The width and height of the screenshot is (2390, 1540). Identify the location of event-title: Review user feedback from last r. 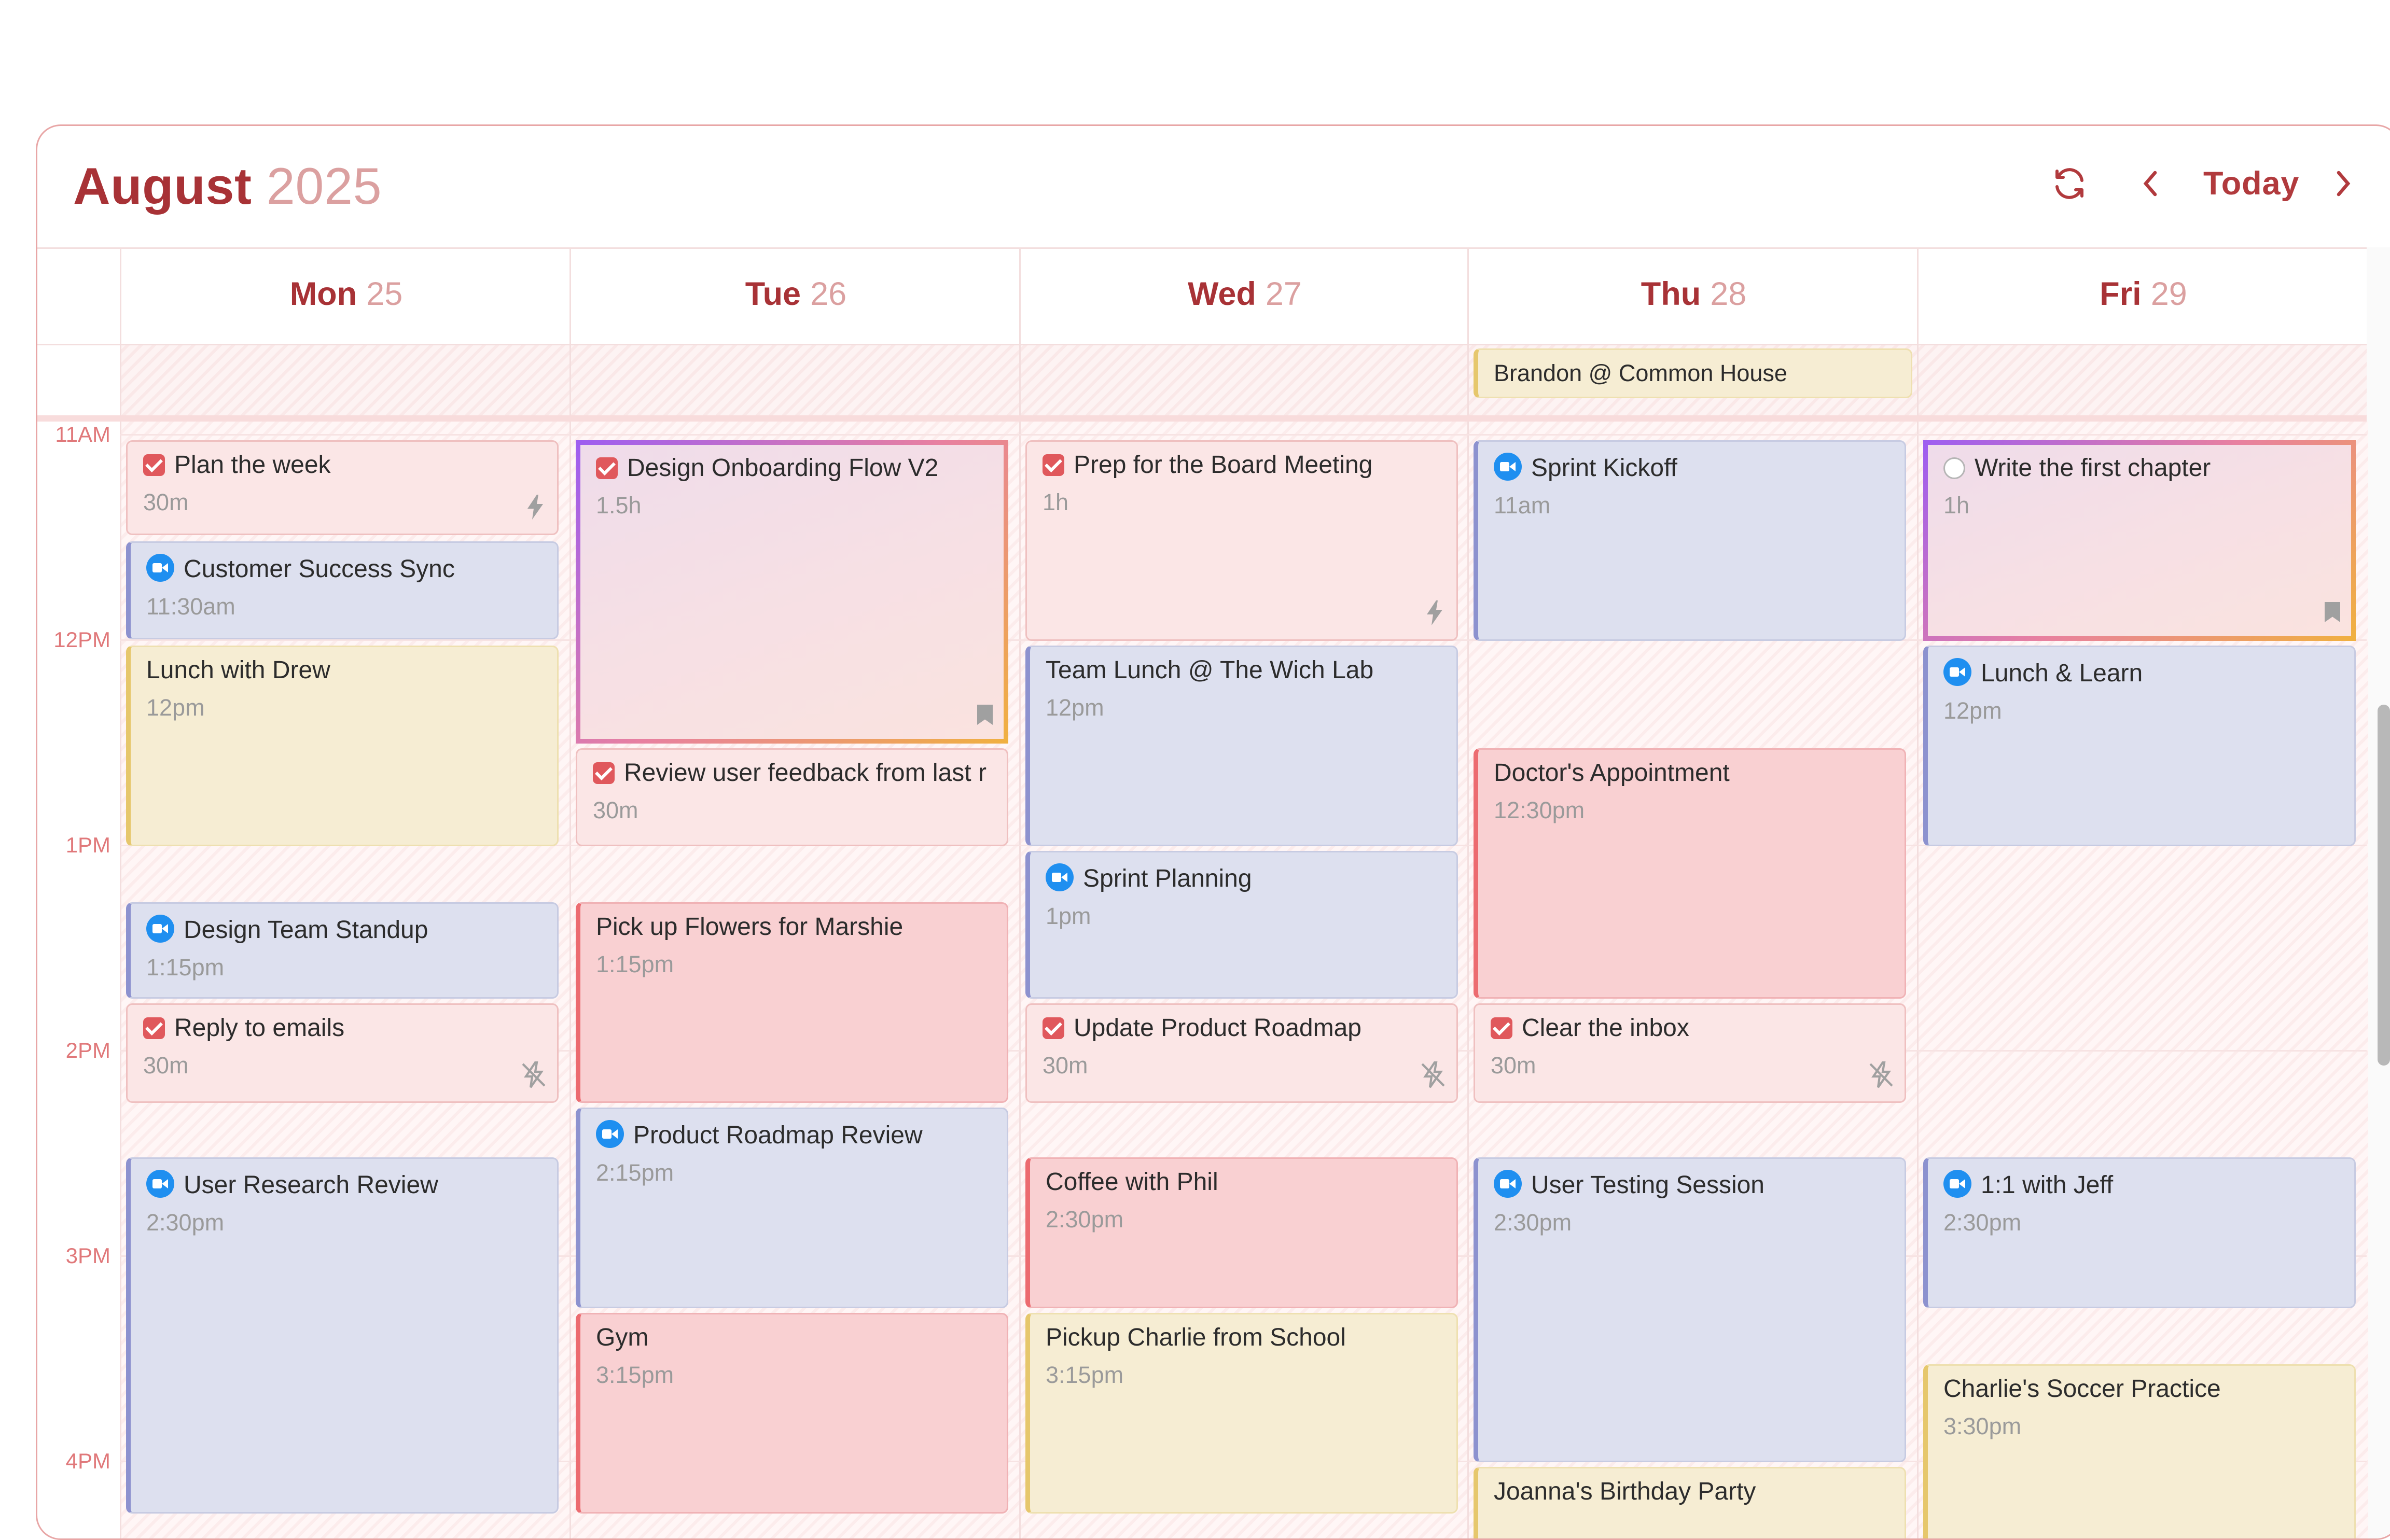
(805, 774).